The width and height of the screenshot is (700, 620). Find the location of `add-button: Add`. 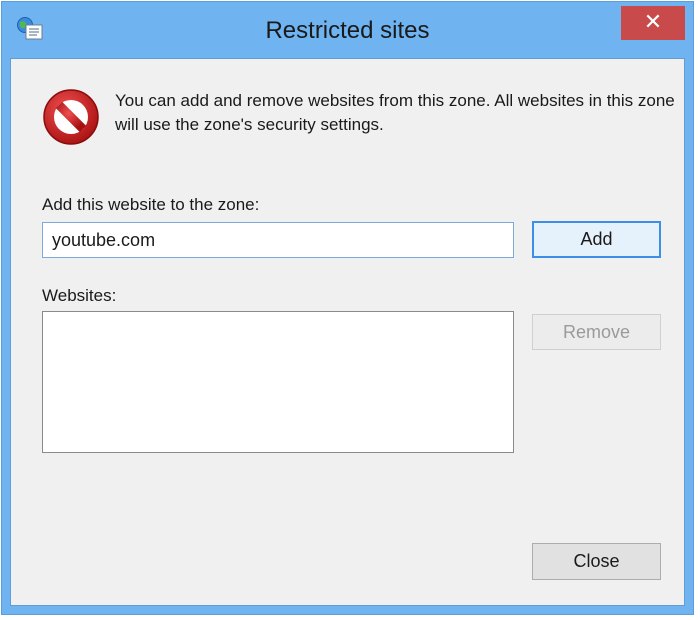

add-button: Add is located at coordinates (596, 239).